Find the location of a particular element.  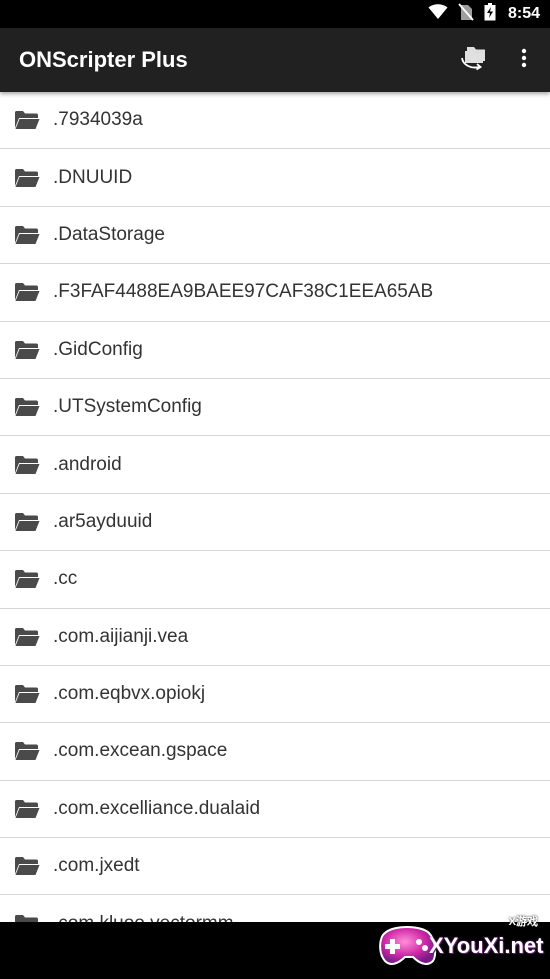

file-name: .com.excean.gspace is located at coordinates (140, 751).